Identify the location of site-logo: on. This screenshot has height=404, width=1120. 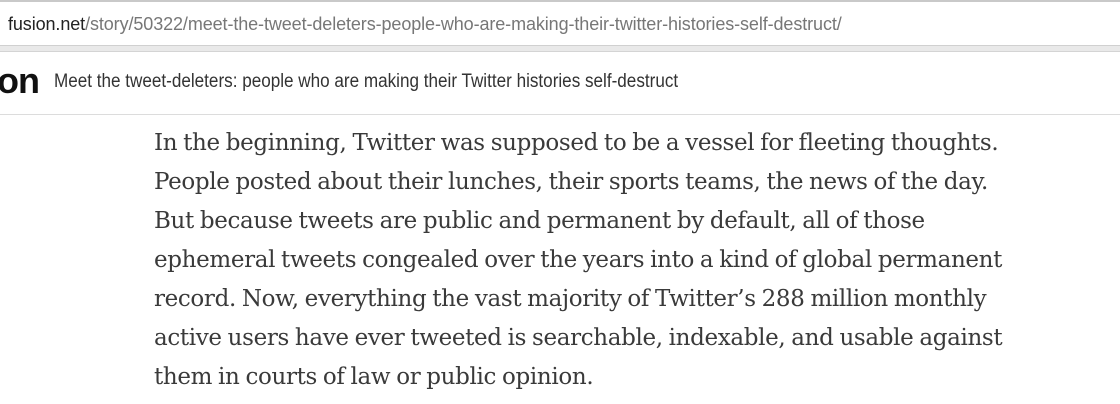
(20, 81).